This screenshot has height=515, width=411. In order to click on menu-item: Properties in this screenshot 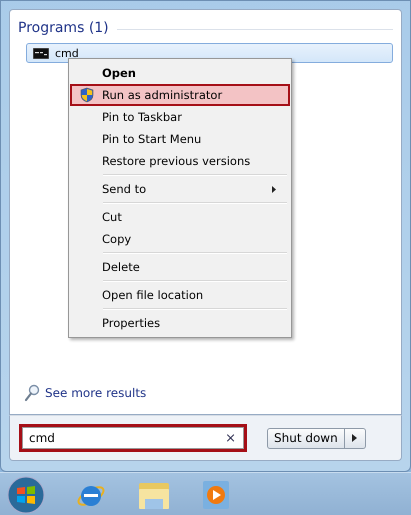, I will do `click(180, 323)`.